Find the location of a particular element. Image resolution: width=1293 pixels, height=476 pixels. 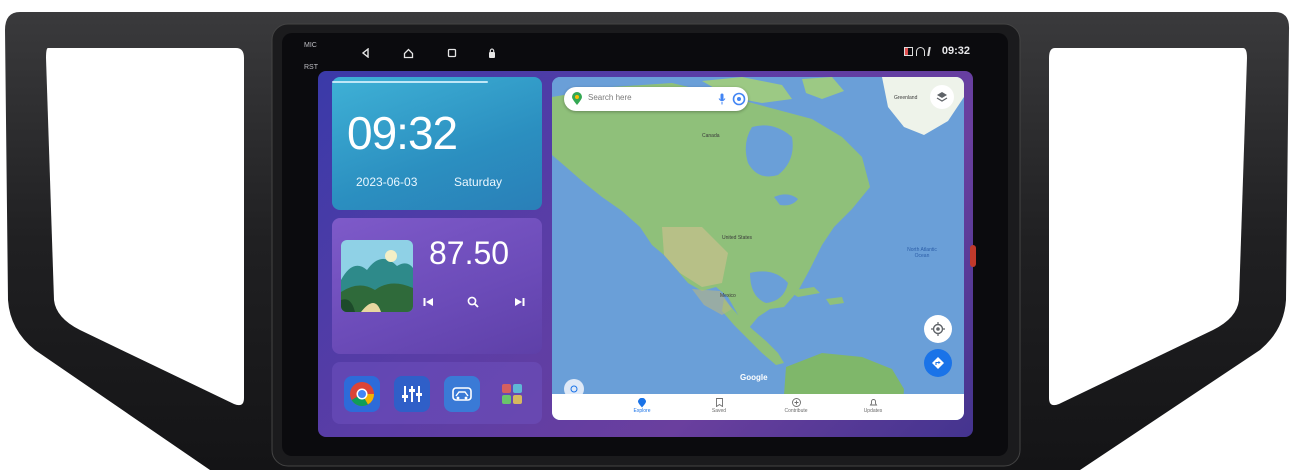

explore-pin-icon is located at coordinates (642, 402).